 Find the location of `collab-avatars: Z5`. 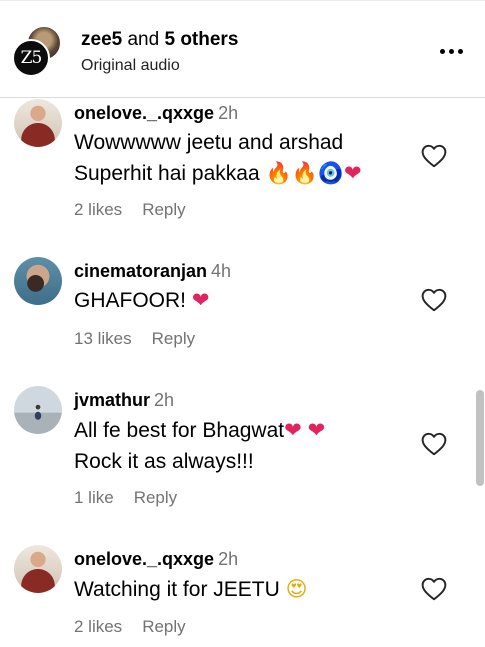

collab-avatars: Z5 is located at coordinates (38, 52).